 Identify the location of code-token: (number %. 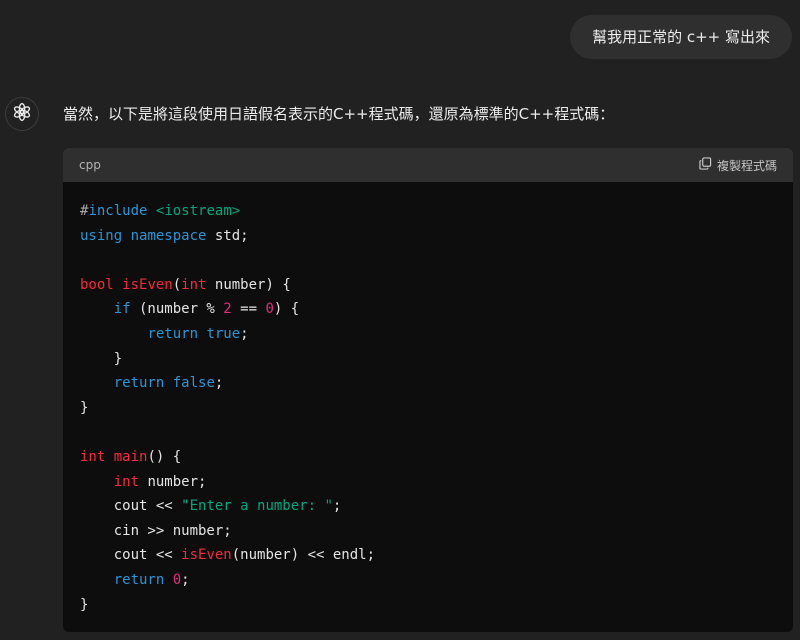
(177, 309).